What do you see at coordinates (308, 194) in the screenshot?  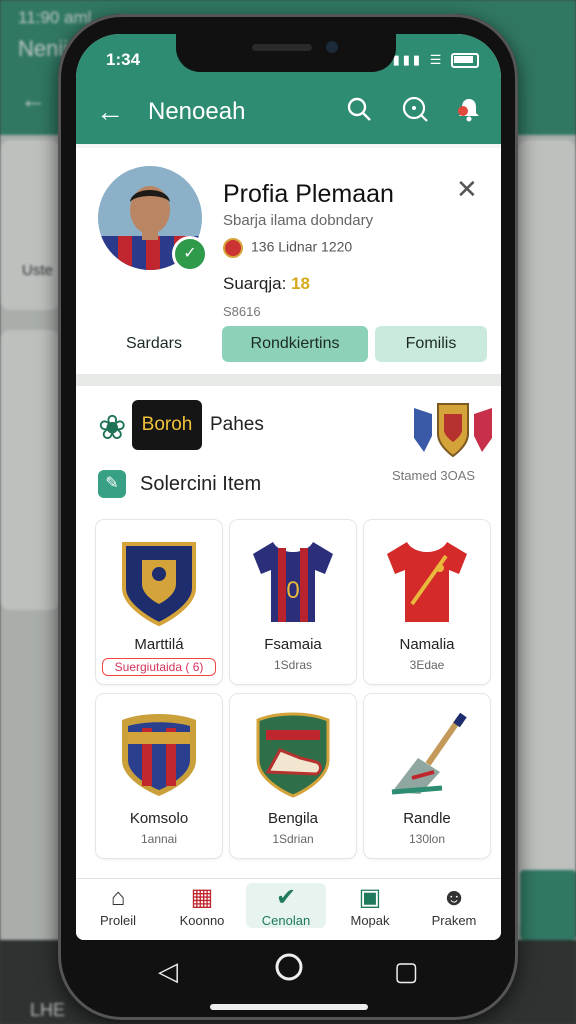 I see `profile-name: Profia Plemaan` at bounding box center [308, 194].